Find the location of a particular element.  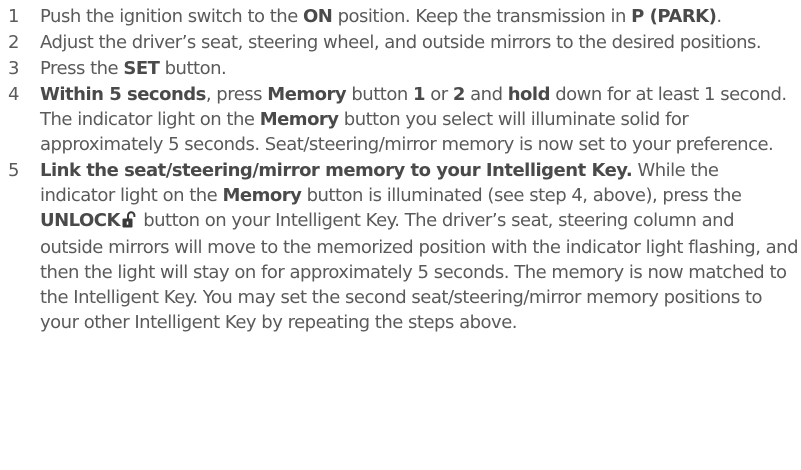

unlock-icon is located at coordinates (129, 222).